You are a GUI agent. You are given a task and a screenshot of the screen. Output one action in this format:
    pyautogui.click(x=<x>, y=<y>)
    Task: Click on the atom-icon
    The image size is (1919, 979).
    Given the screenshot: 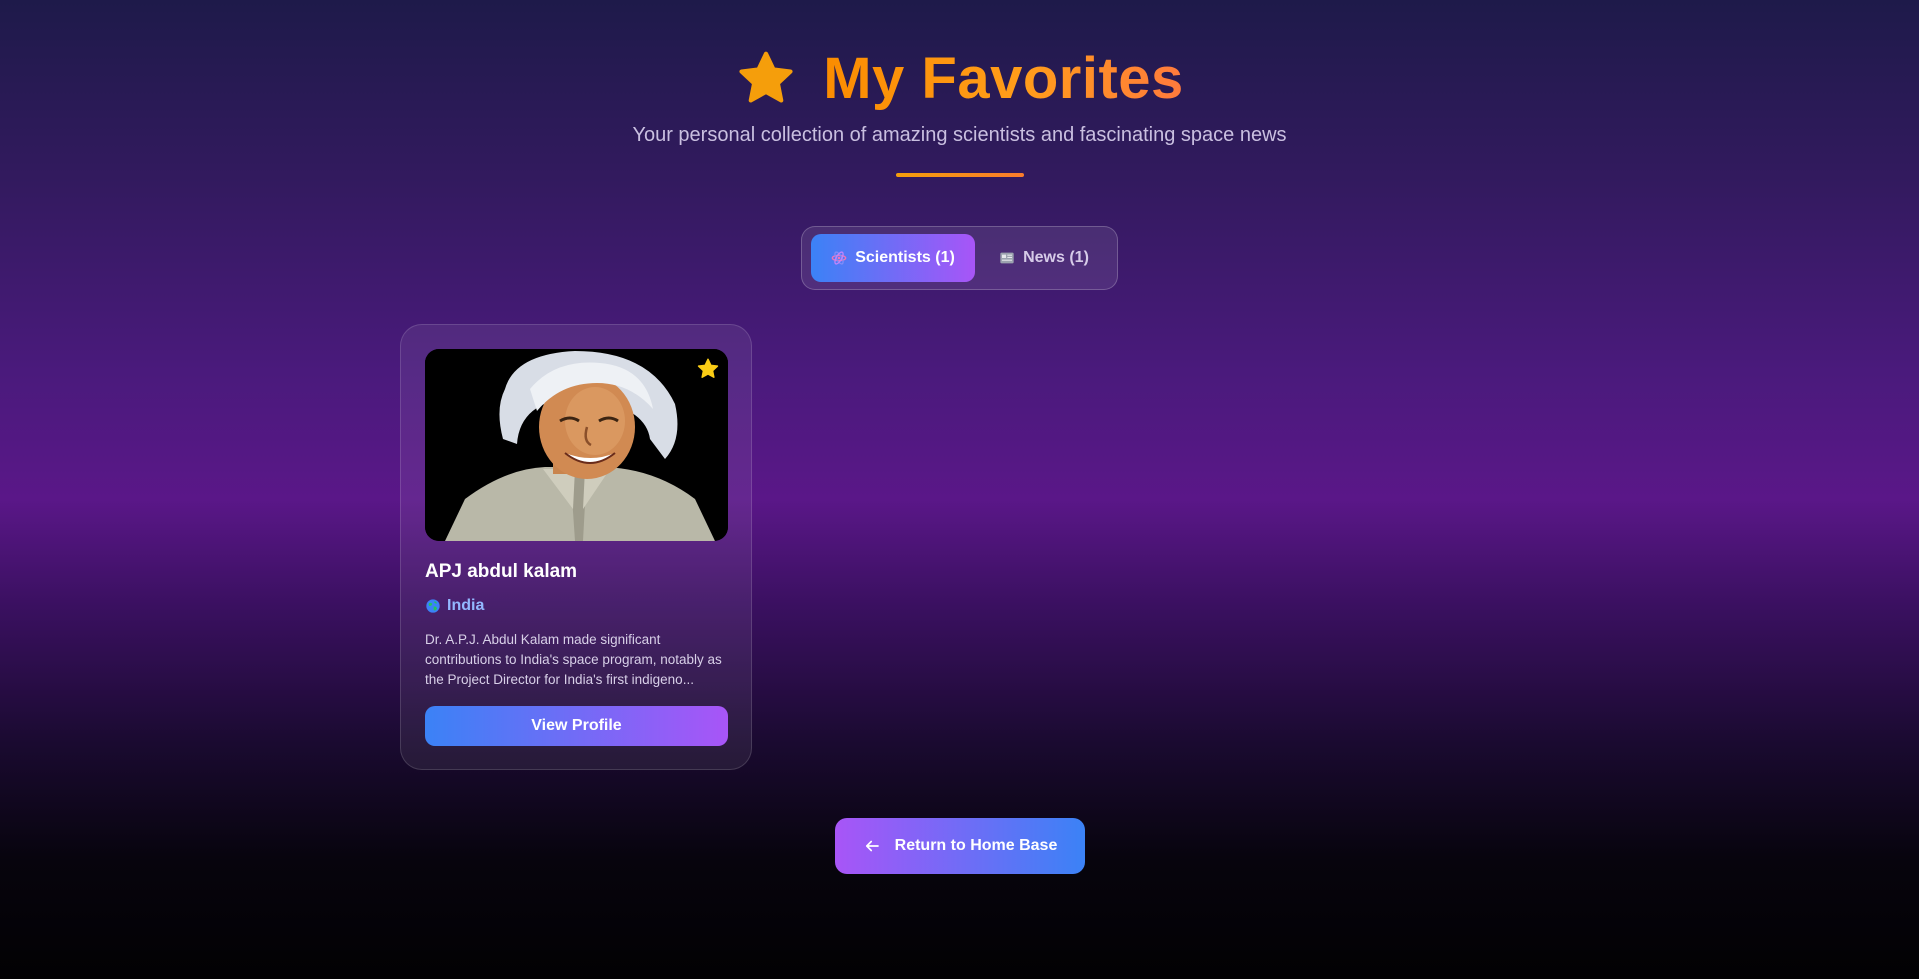 What is the action you would take?
    pyautogui.click(x=839, y=258)
    